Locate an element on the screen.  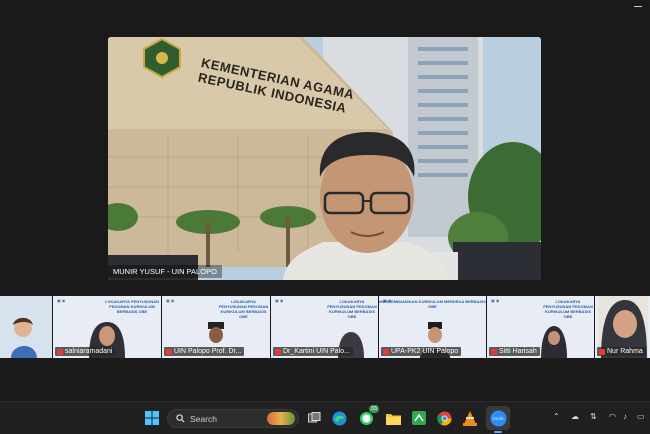
main-speaker-name: MUNIR YUSUF - UIN PALOPO is located at coordinates (165, 271).